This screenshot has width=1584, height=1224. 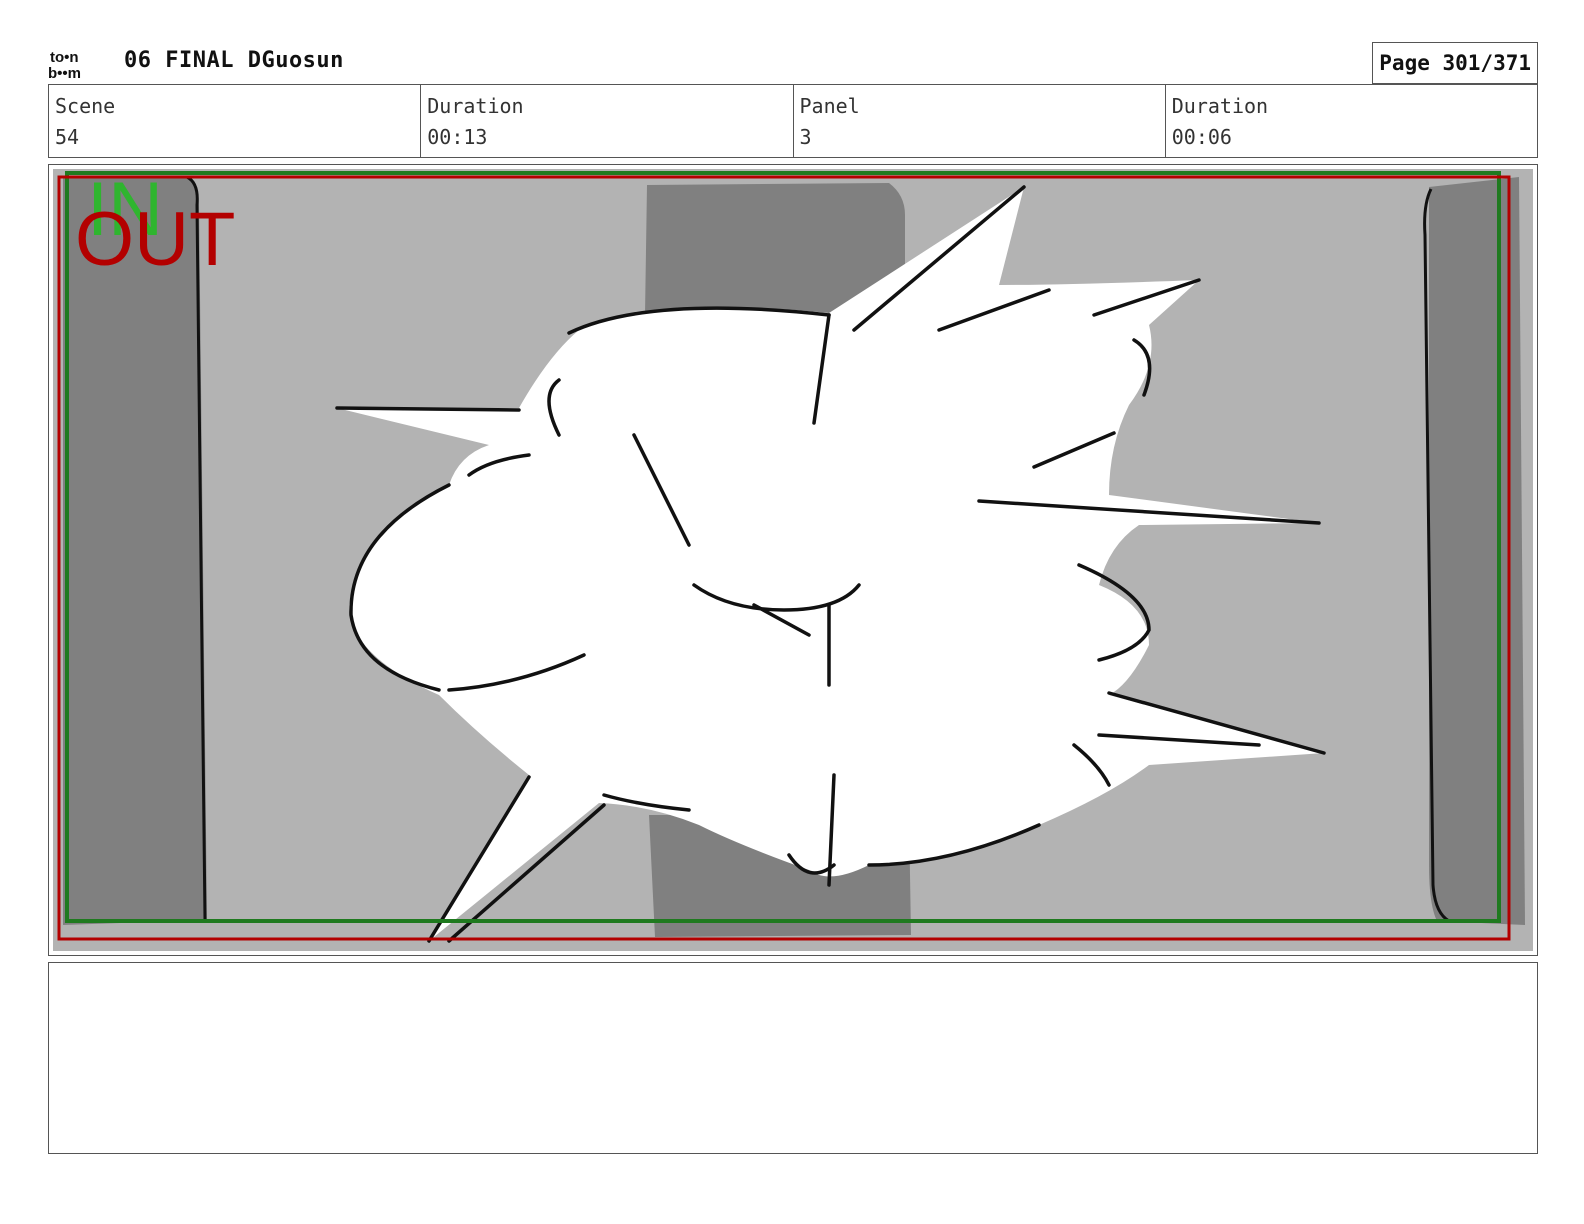 What do you see at coordinates (85, 106) in the screenshot?
I see `scene-label: Scene` at bounding box center [85, 106].